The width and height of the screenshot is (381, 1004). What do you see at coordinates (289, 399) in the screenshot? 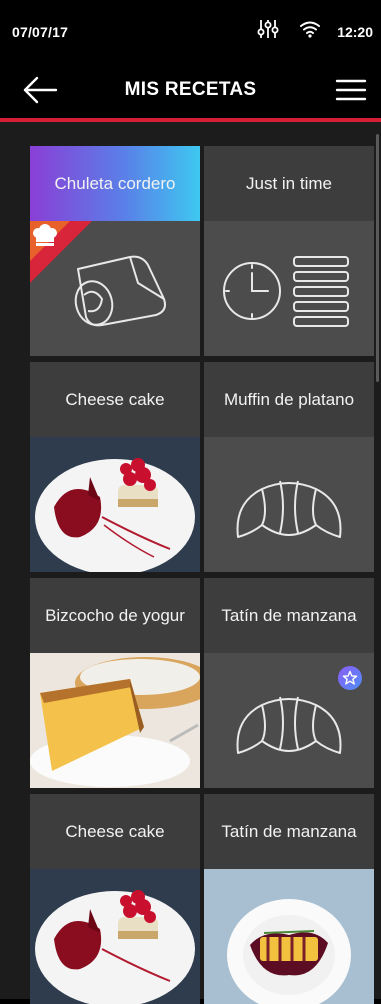
I see `recipe-label: Muffin de platano` at bounding box center [289, 399].